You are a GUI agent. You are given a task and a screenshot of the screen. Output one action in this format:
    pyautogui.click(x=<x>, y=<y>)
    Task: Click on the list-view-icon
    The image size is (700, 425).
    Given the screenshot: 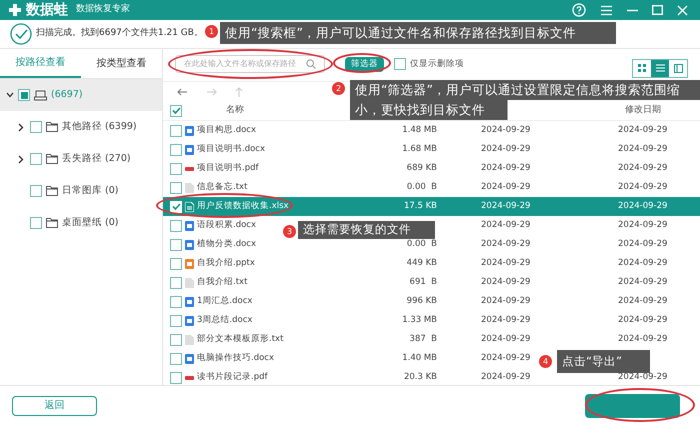 What is the action you would take?
    pyautogui.click(x=660, y=68)
    